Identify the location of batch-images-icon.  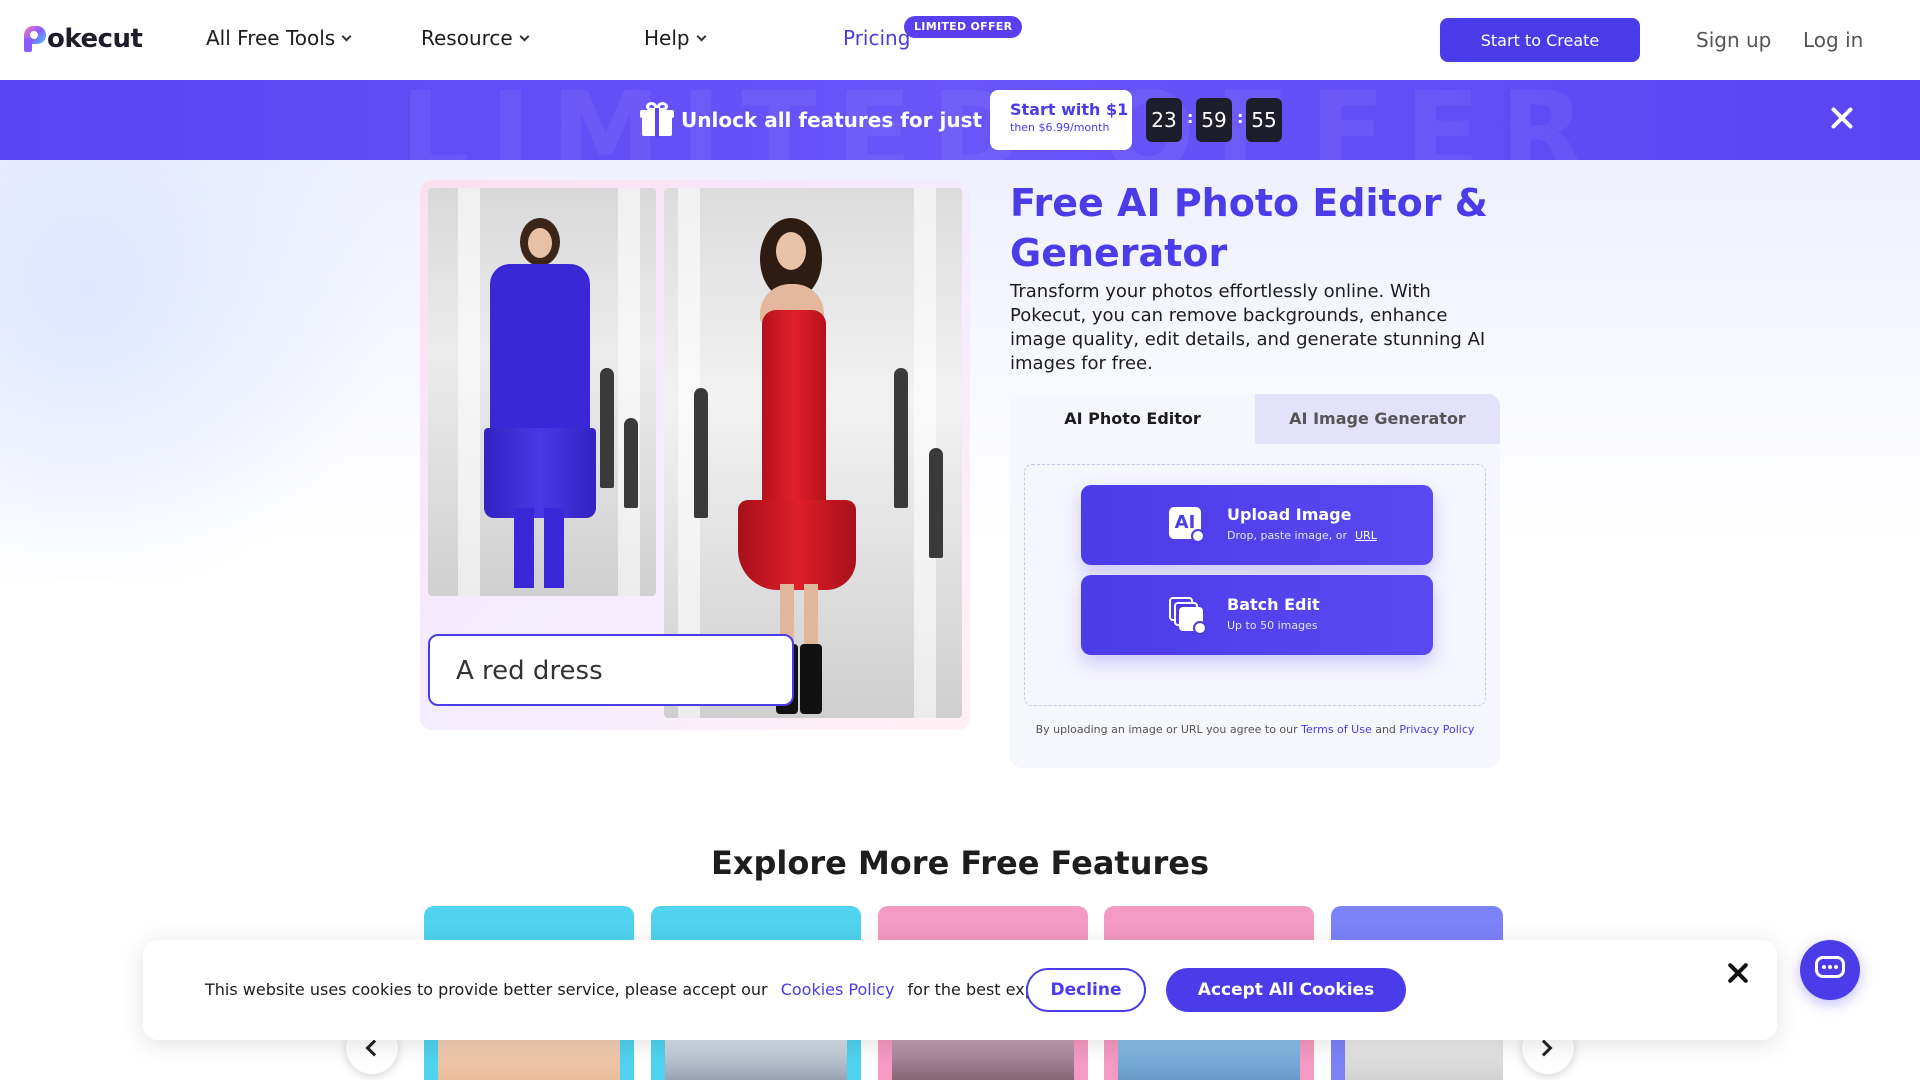
(1188, 616).